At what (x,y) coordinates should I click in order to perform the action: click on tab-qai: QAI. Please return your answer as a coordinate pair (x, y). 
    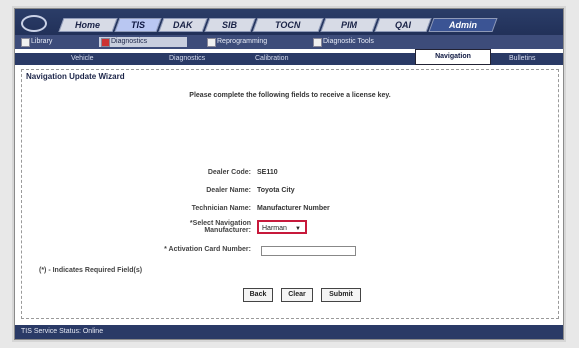
    Looking at the image, I should click on (403, 25).